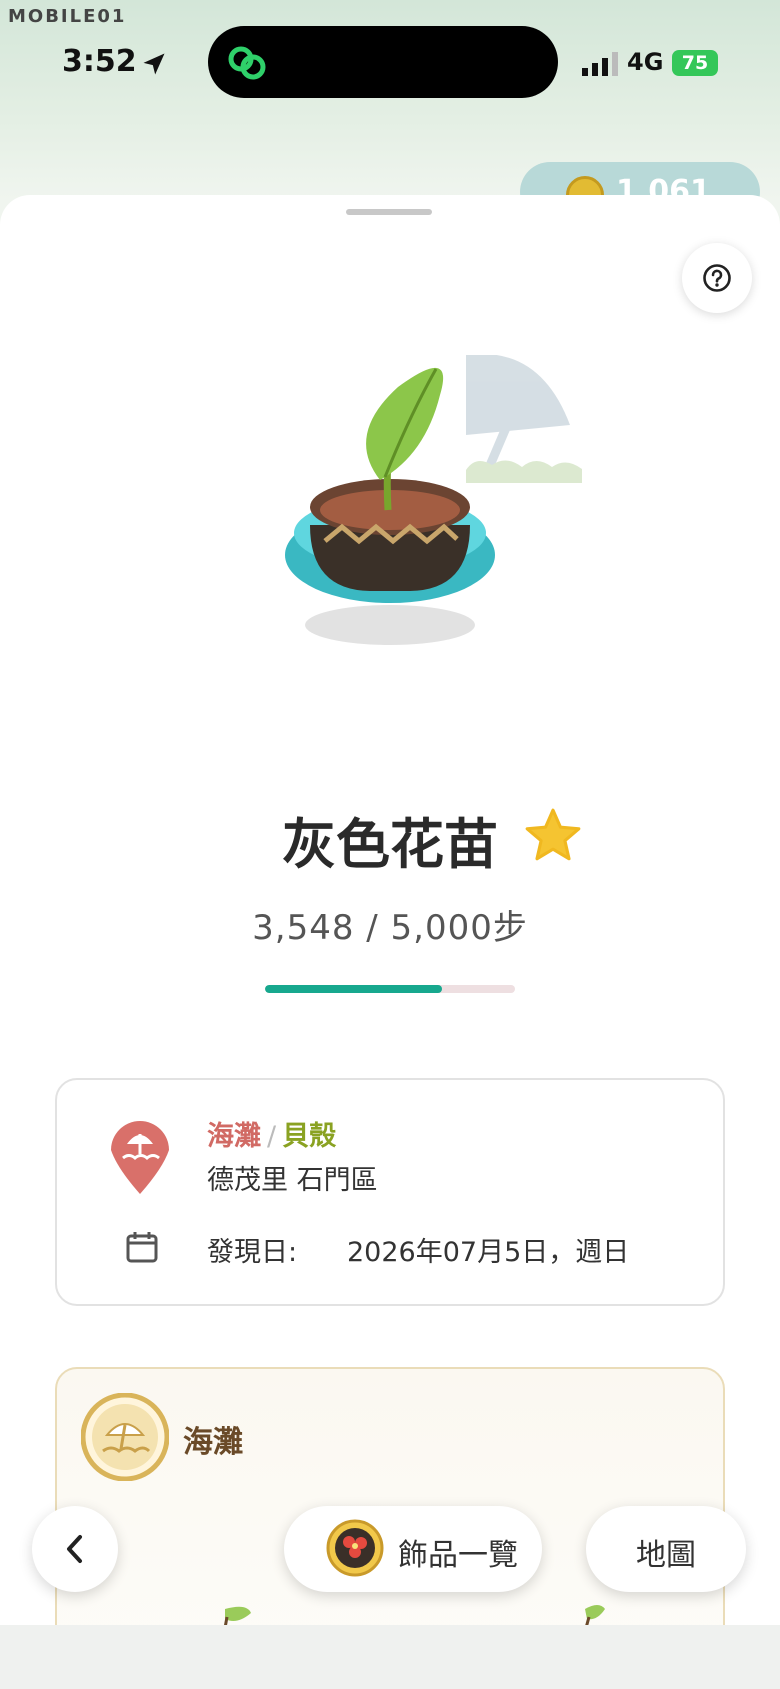 This screenshot has width=780, height=1689. What do you see at coordinates (458, 1555) in the screenshot?
I see `decor-list-label: 飾品一覽` at bounding box center [458, 1555].